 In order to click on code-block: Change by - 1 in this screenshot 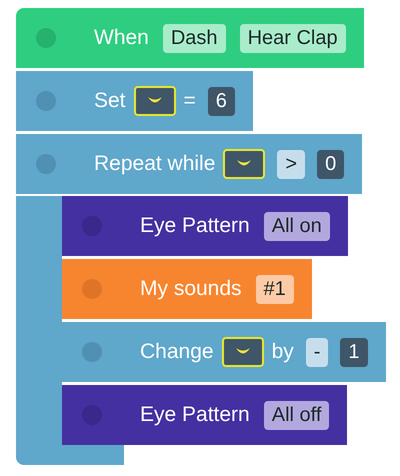, I will do `click(224, 352)`.